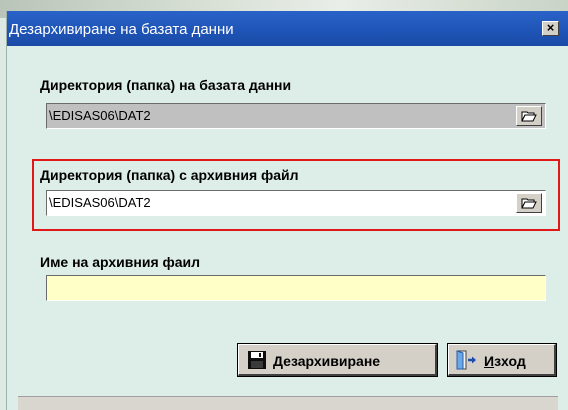 This screenshot has height=410, width=568. I want to click on db-directory-browse-button, so click(529, 116).